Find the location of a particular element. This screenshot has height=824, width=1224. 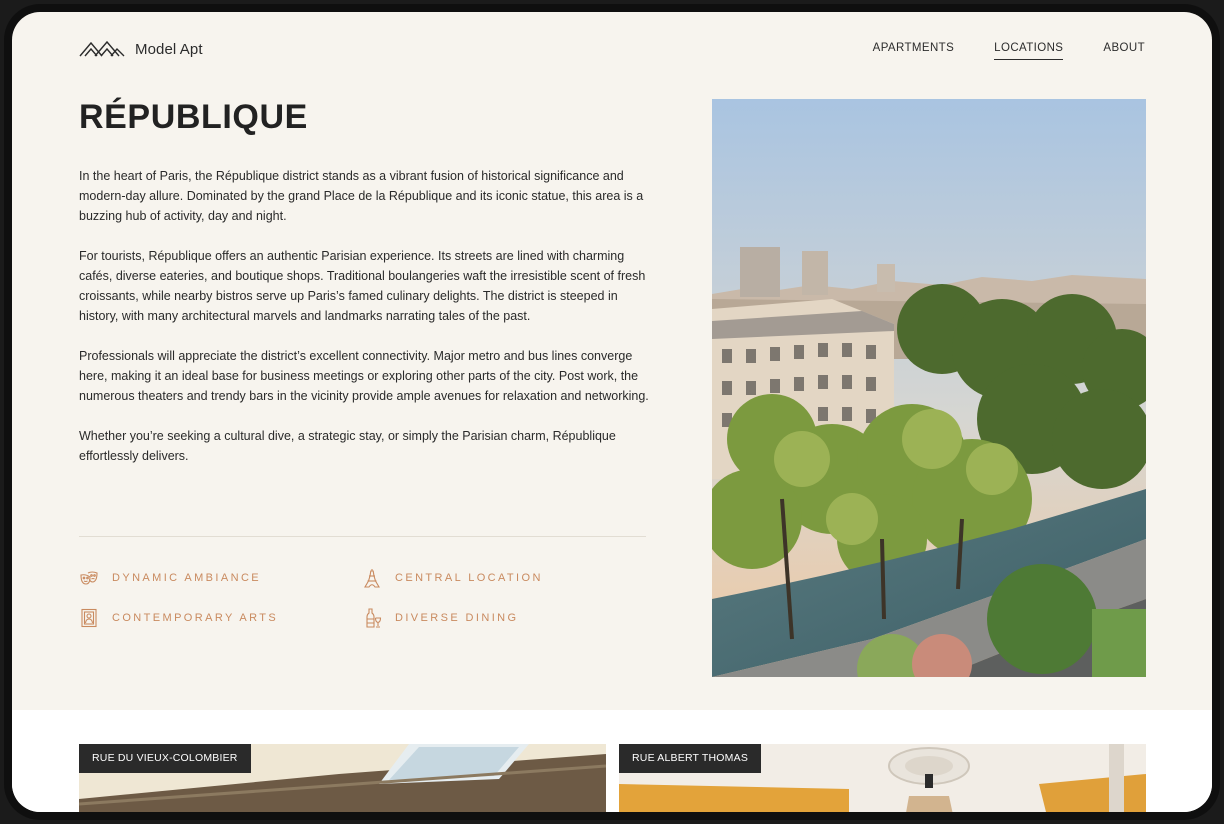

feature-item: DIVERSE DINING is located at coordinates (440, 618).